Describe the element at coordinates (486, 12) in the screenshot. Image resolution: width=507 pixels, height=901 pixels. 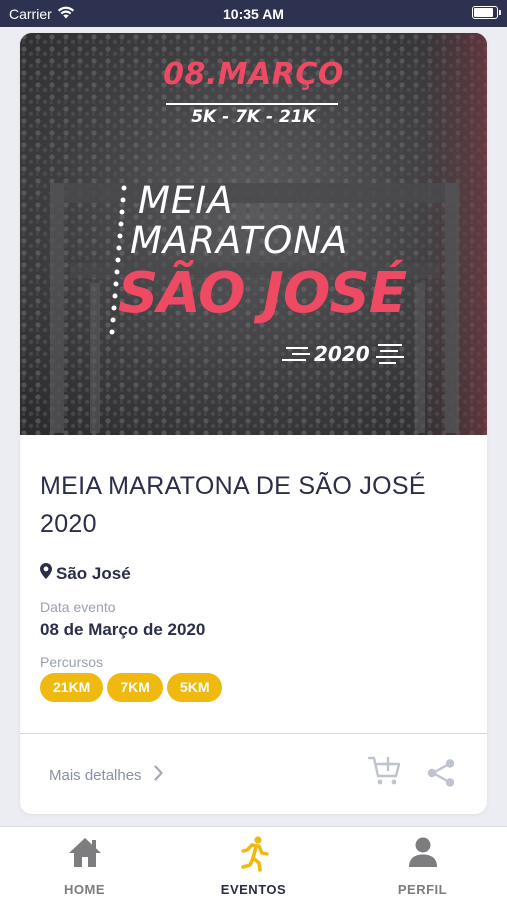
I see `battery-icon` at that location.